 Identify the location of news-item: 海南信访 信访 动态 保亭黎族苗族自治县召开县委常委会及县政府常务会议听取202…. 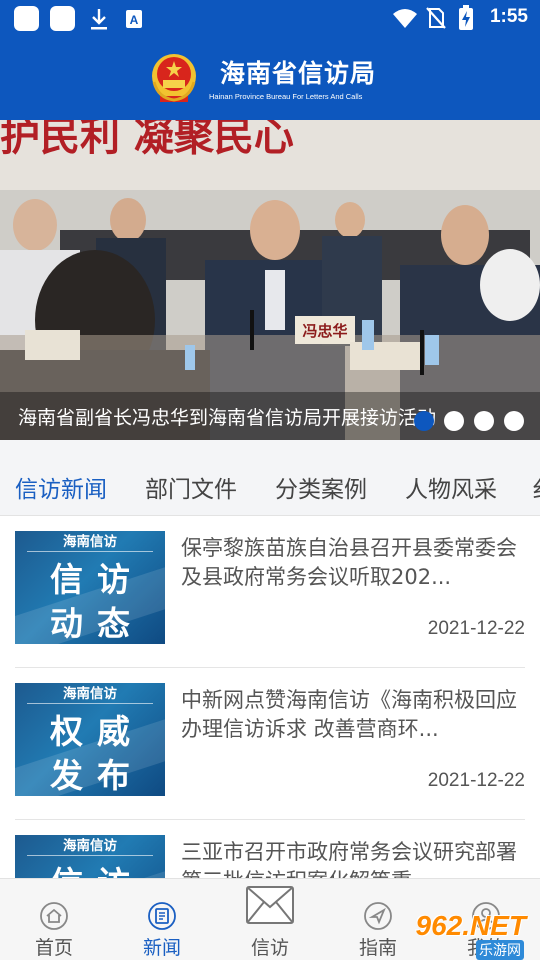
(270, 592).